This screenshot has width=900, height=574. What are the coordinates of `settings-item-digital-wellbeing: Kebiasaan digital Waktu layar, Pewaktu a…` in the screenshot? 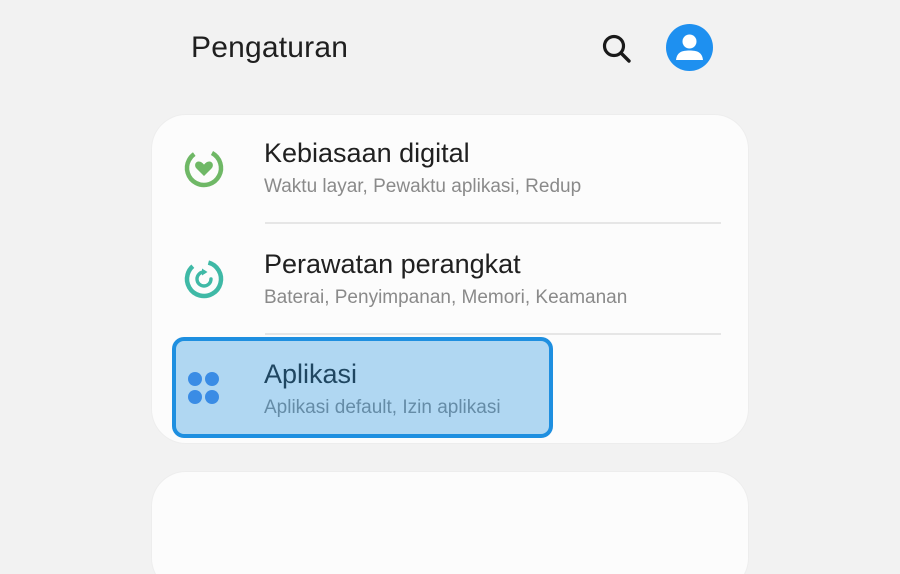 It's located at (450, 170).